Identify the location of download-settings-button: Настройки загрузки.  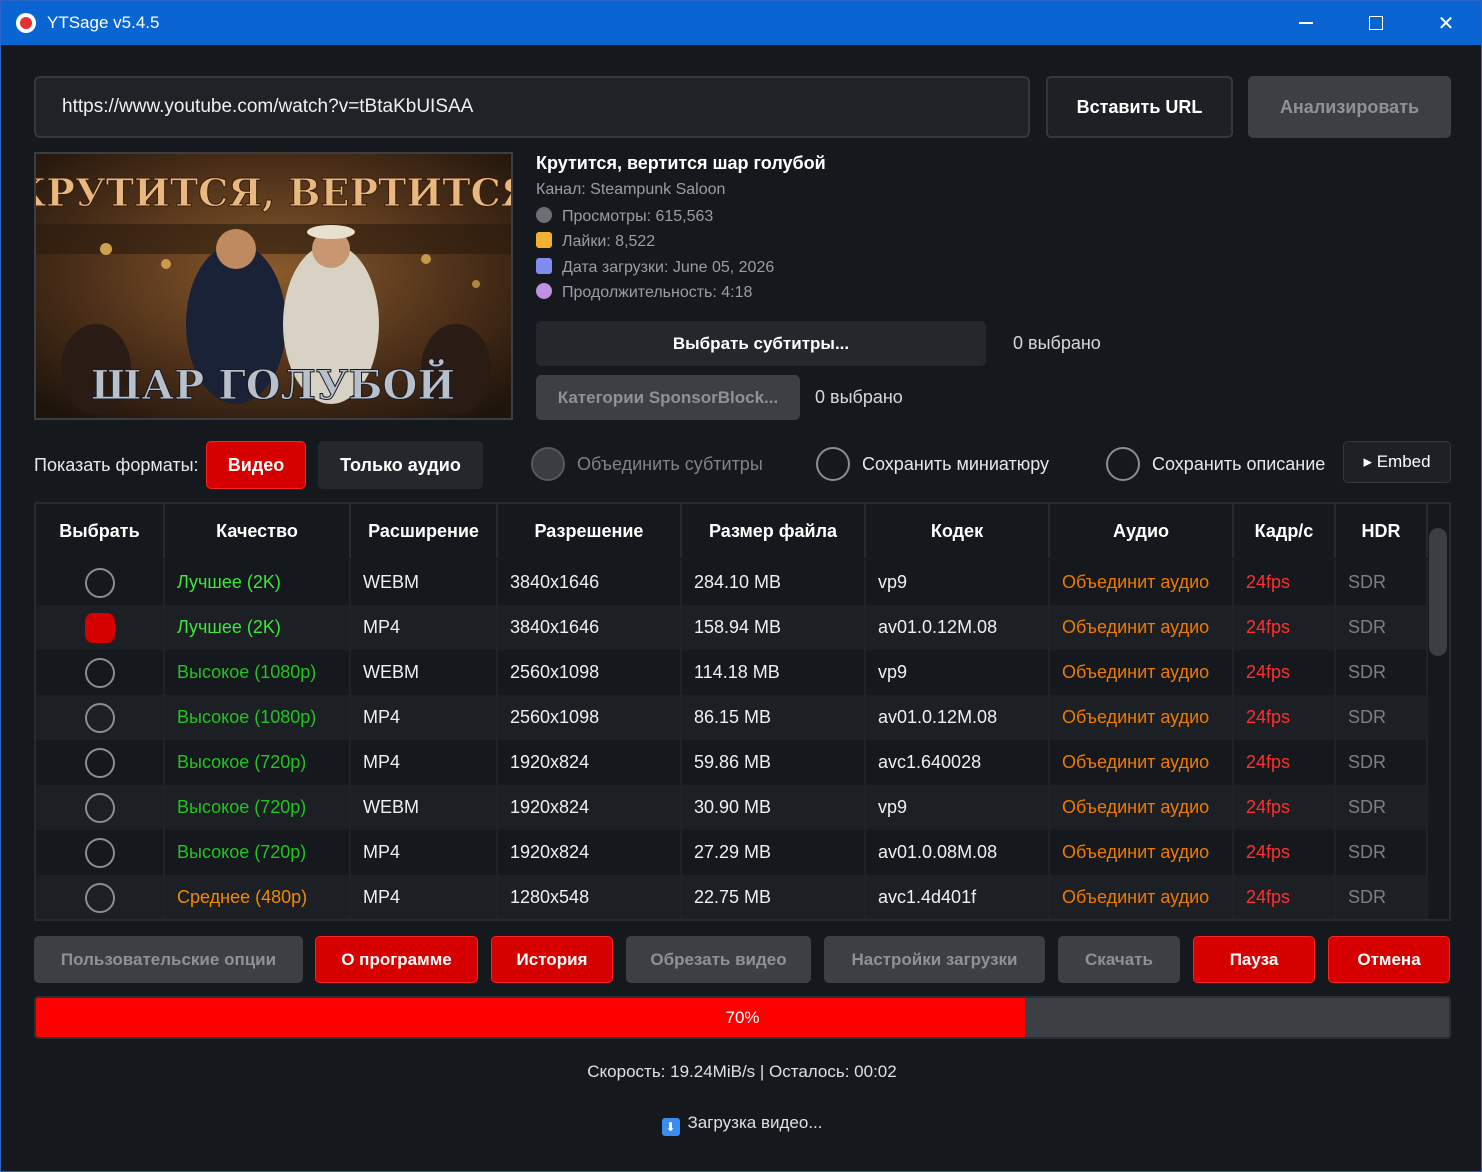
(934, 959).